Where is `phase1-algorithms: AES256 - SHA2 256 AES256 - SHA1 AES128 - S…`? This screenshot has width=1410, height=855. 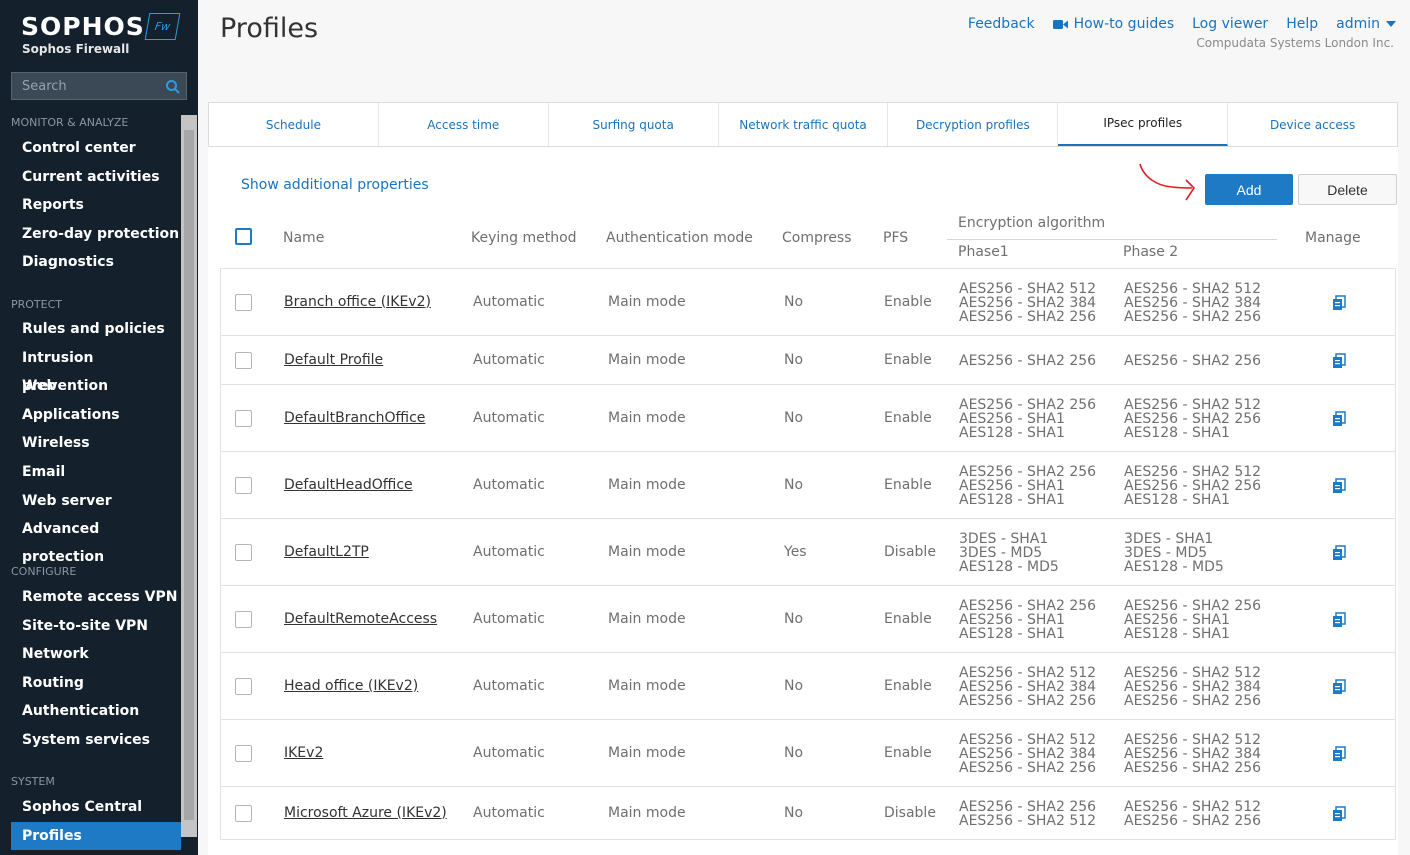
phase1-algorithms: AES256 - SHA2 256 AES256 - SHA1 AES128 - S… is located at coordinates (1027, 419).